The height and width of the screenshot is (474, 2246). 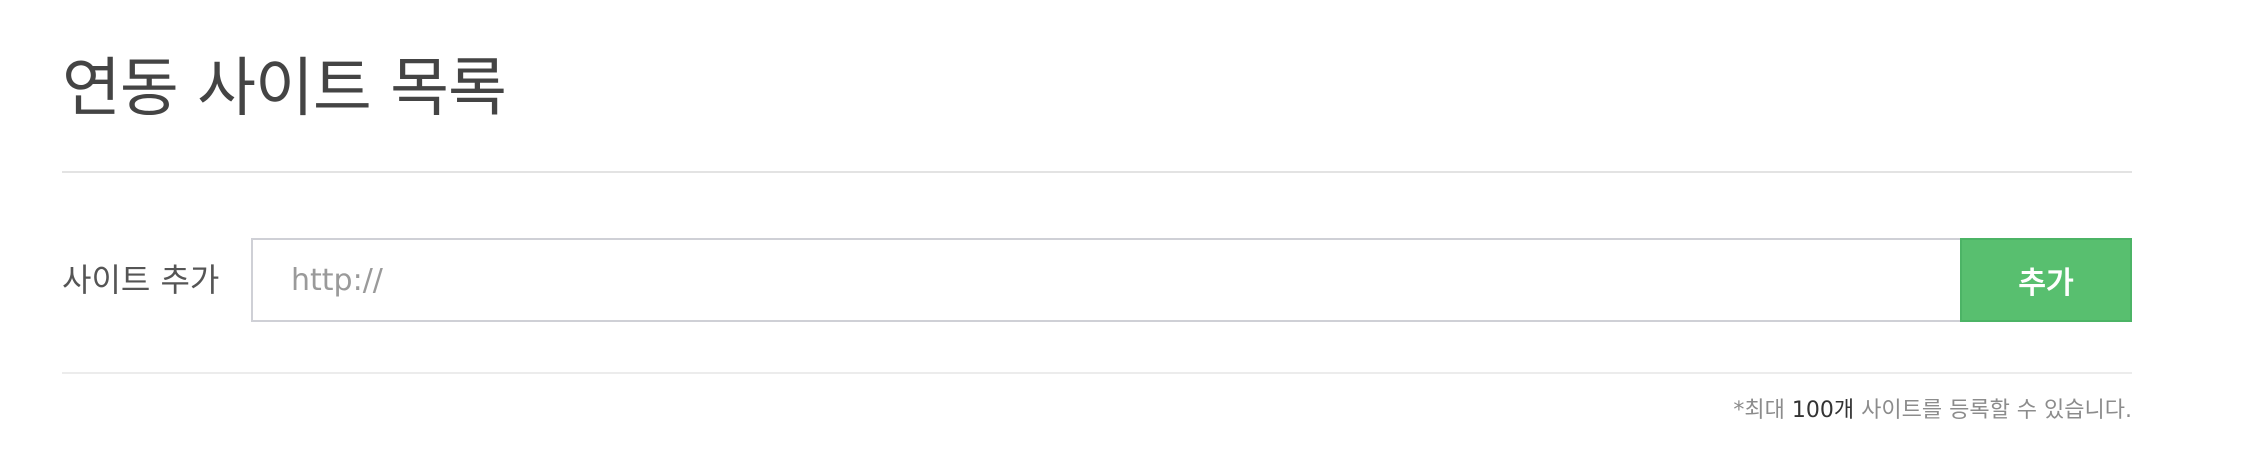 What do you see at coordinates (284, 89) in the screenshot?
I see `page-title: 연동 사이트 목록` at bounding box center [284, 89].